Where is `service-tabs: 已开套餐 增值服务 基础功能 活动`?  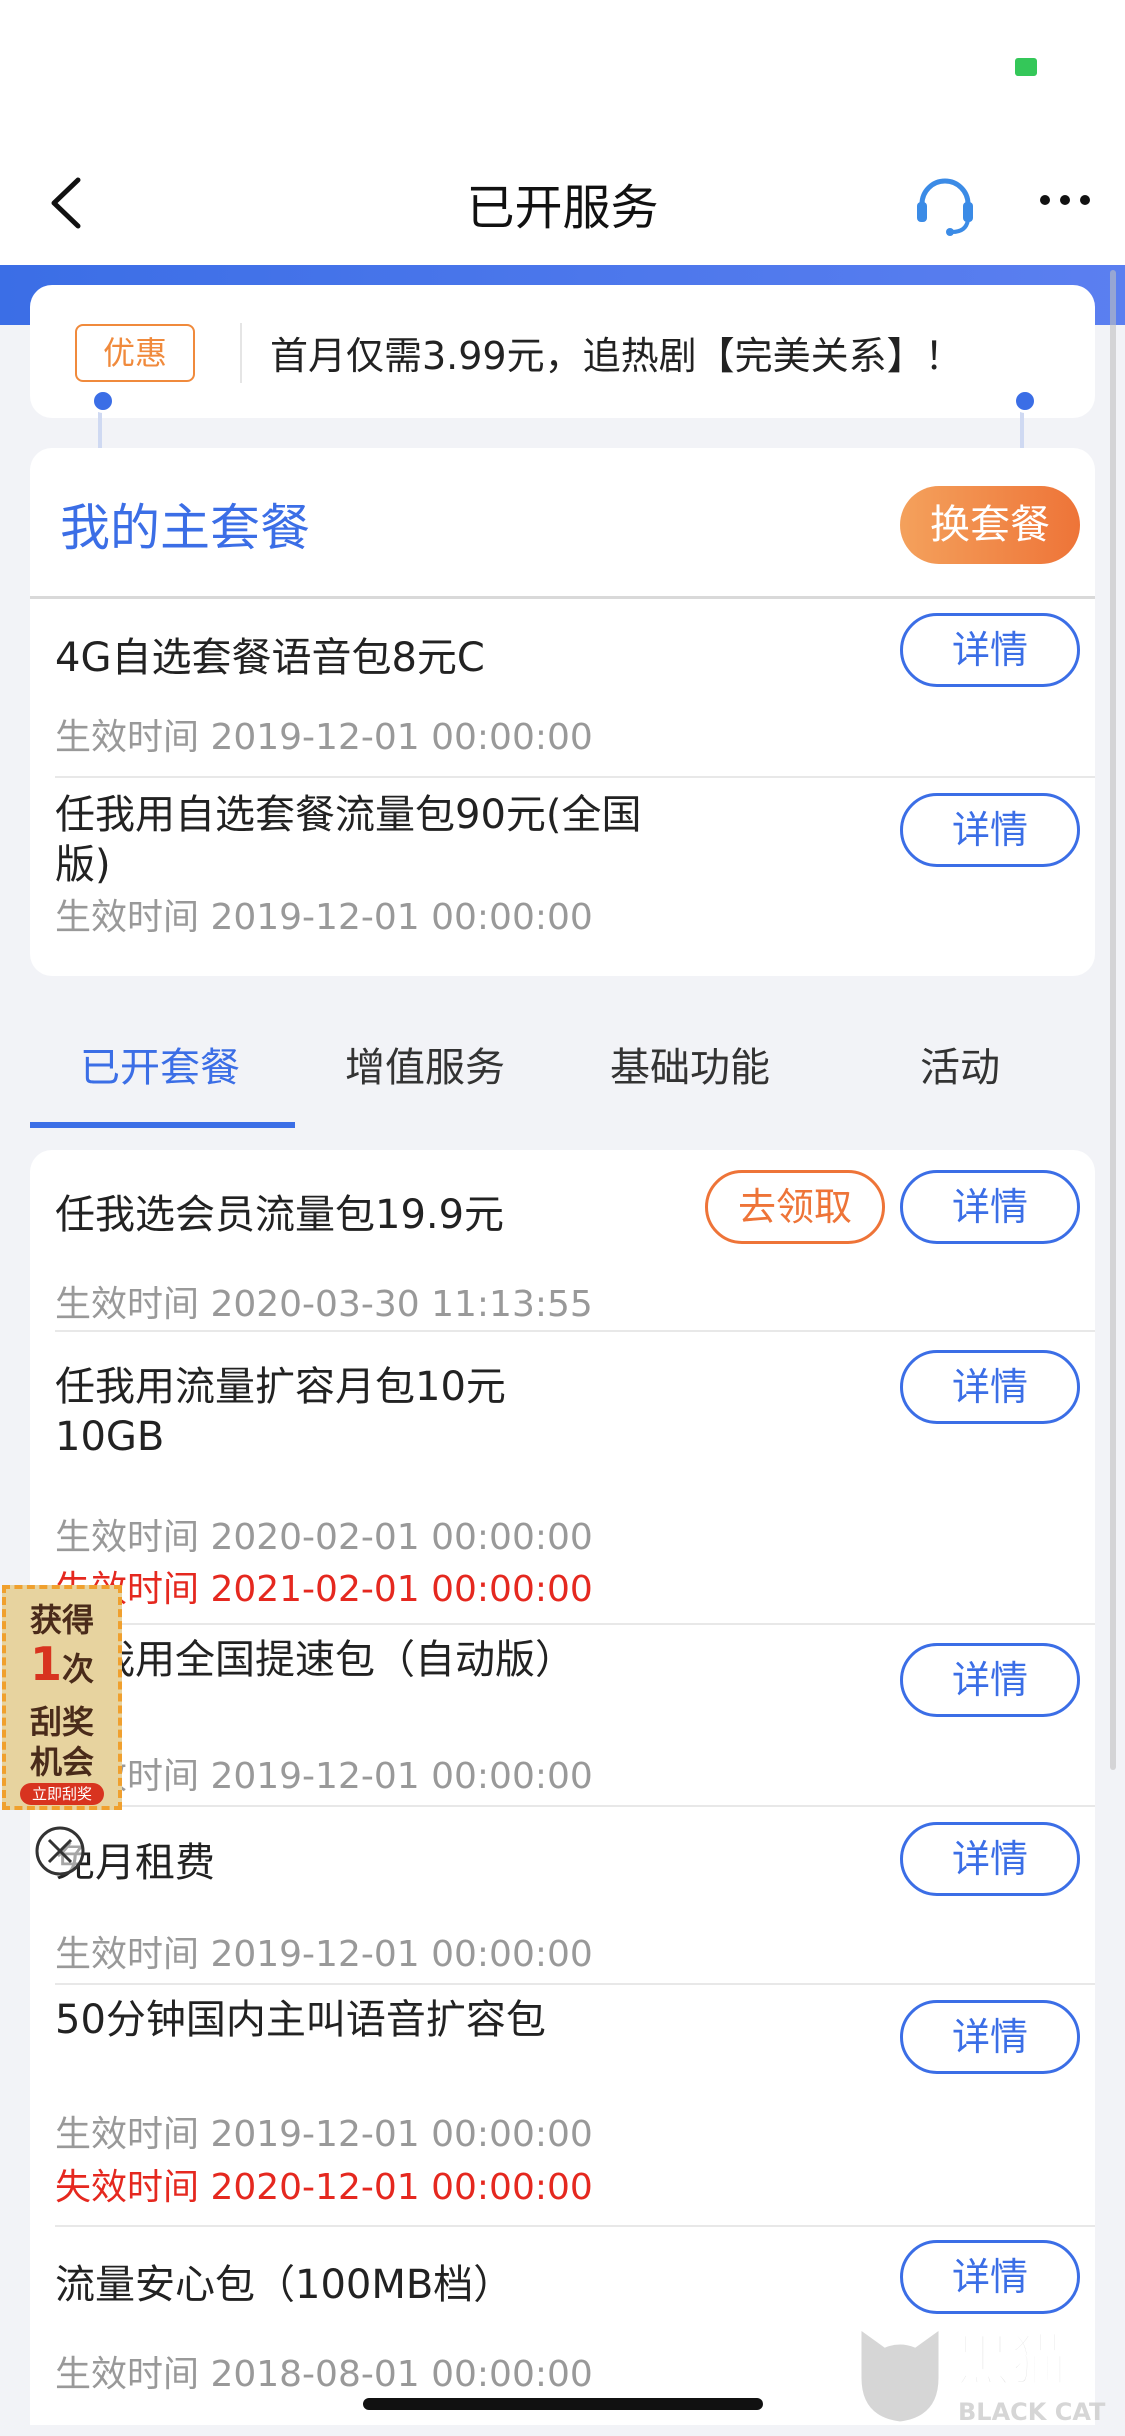
service-tabs: 已开套餐 增值服务 基础功能 活动 is located at coordinates (562, 1070).